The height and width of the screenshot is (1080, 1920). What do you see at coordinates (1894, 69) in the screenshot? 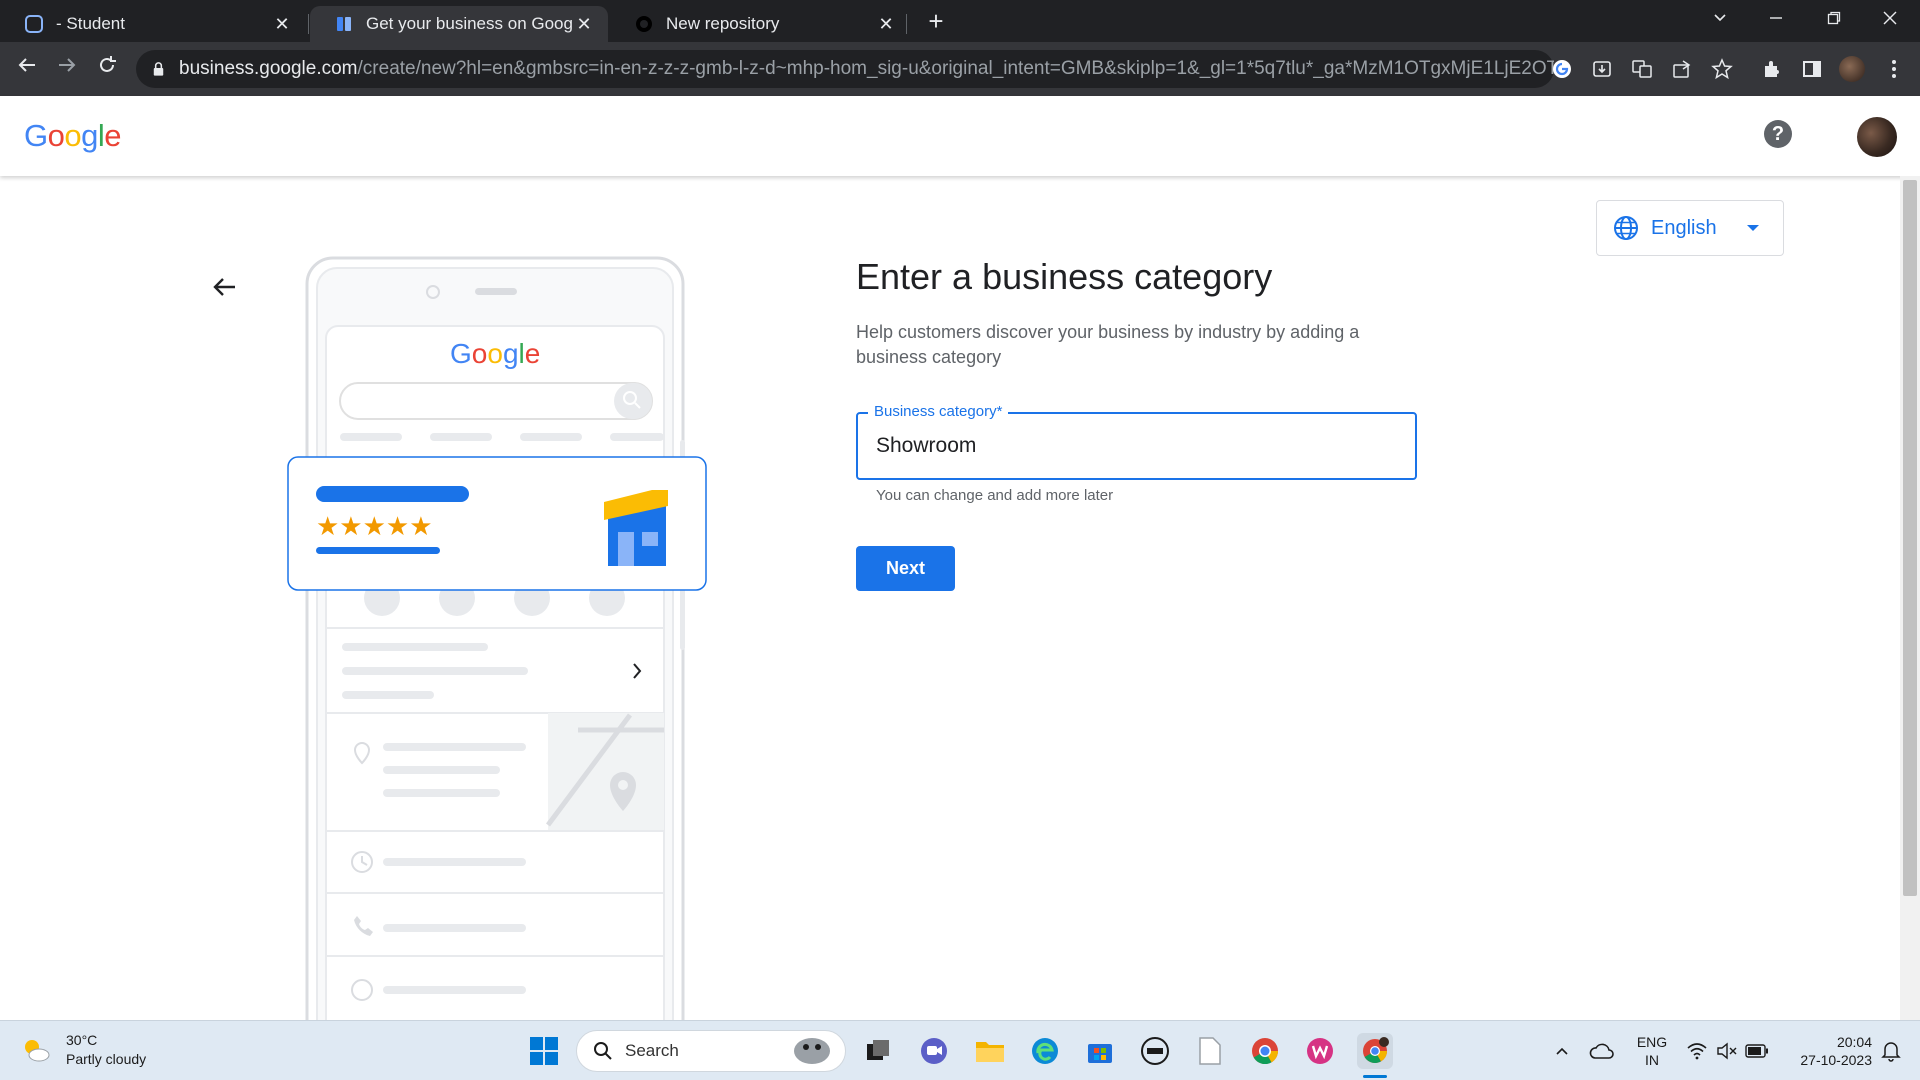
I see `chrome-menu-icon` at bounding box center [1894, 69].